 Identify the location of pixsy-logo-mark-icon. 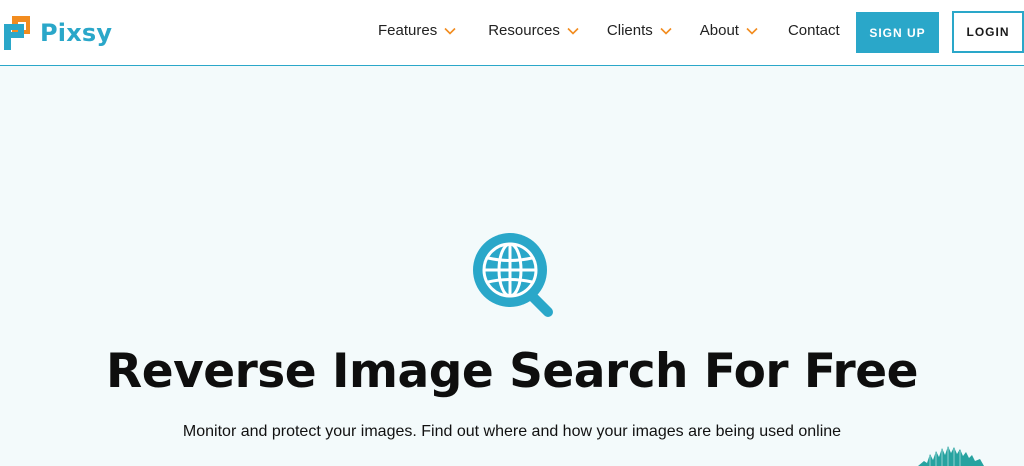
(17, 33).